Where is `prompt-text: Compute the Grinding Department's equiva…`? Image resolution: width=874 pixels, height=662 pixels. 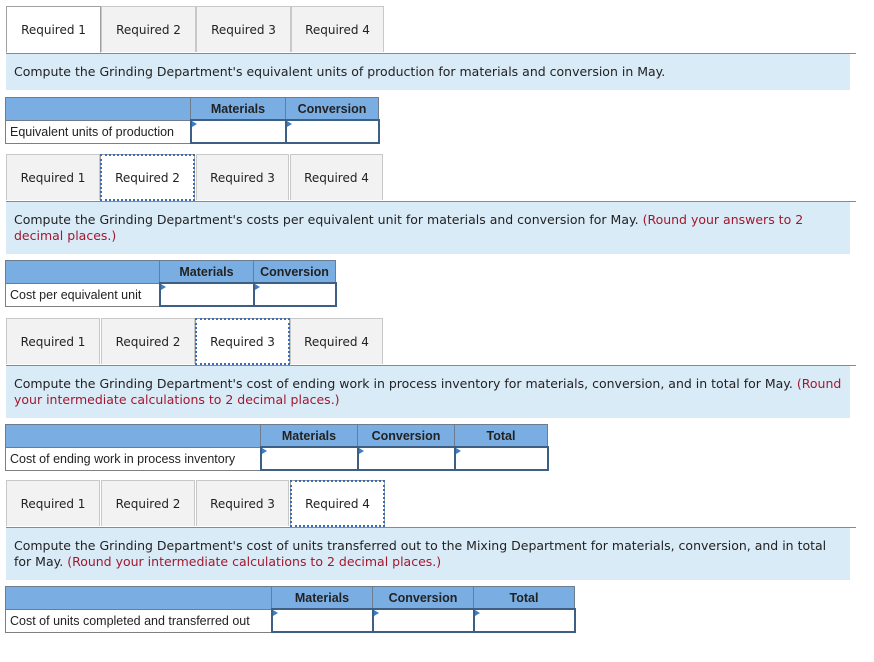
prompt-text: Compute the Grinding Department's equiva… is located at coordinates (340, 71).